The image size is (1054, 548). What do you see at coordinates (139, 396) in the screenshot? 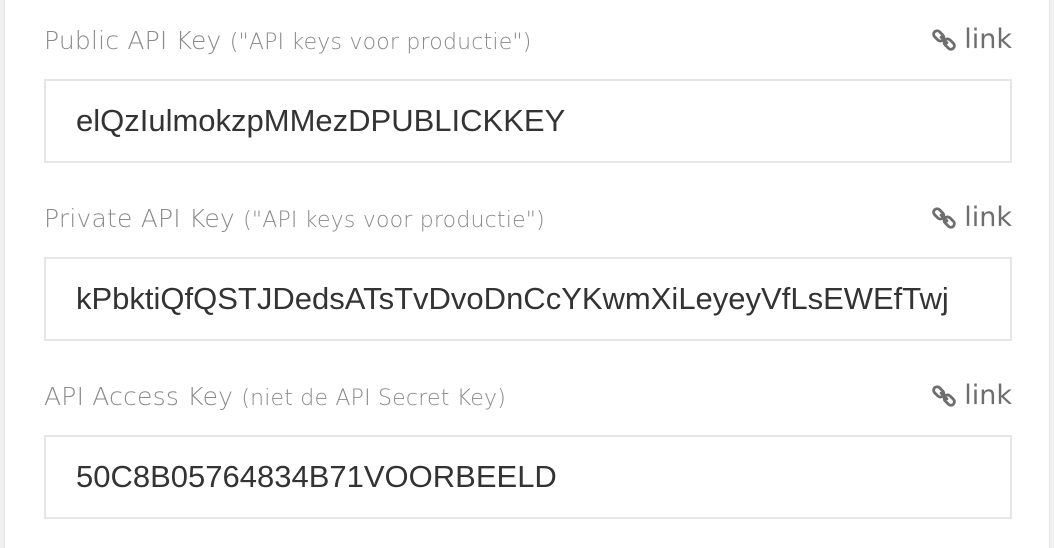
I see `api-access-key-label-text: API Access Key` at bounding box center [139, 396].